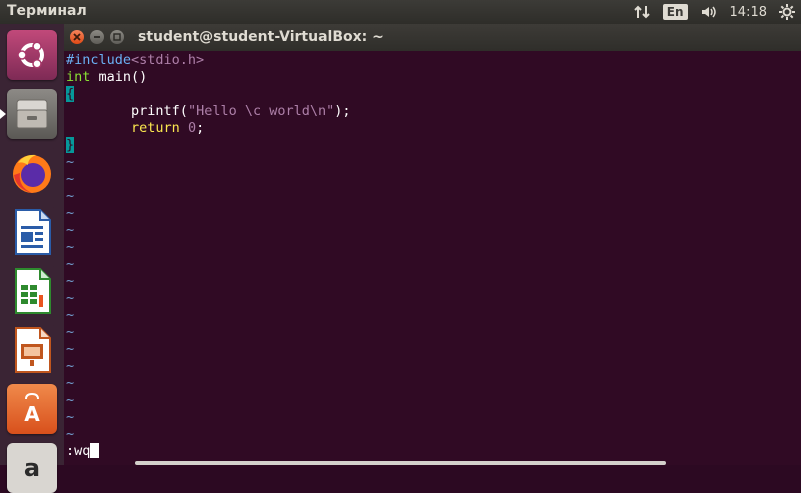 Image resolution: width=801 pixels, height=493 pixels. I want to click on return-end: ;, so click(200, 128).